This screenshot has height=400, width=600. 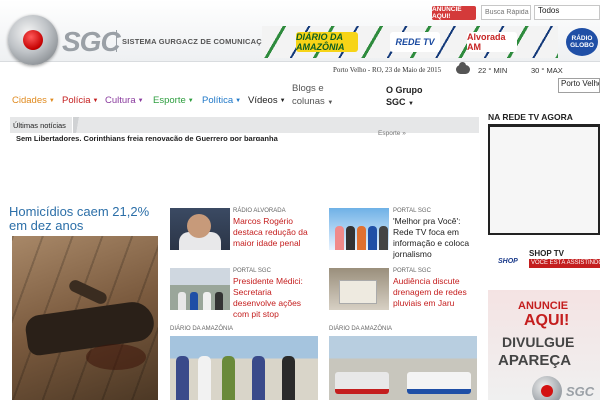 I want to click on ad-logo-text: SGC, so click(x=580, y=391).